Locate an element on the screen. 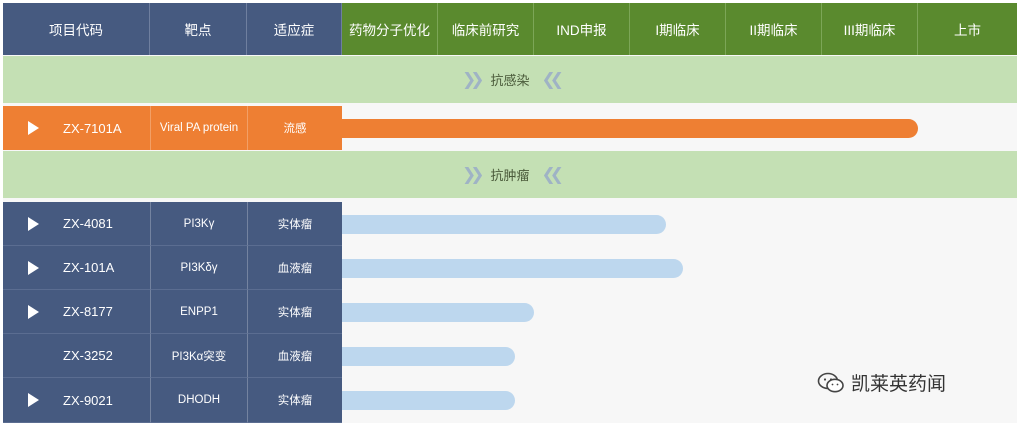 Image resolution: width=1025 pixels, height=427 pixels. wechat-icon is located at coordinates (830, 382).